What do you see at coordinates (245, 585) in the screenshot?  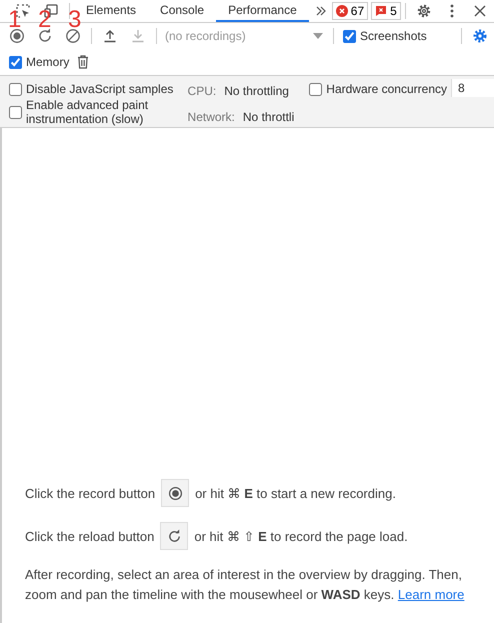 I see `instruction-text: After recording, select an area of interest in the overview by dragging. Then, zoom and pan the timeline with the mousewheel or WASD keys. Learn more` at bounding box center [245, 585].